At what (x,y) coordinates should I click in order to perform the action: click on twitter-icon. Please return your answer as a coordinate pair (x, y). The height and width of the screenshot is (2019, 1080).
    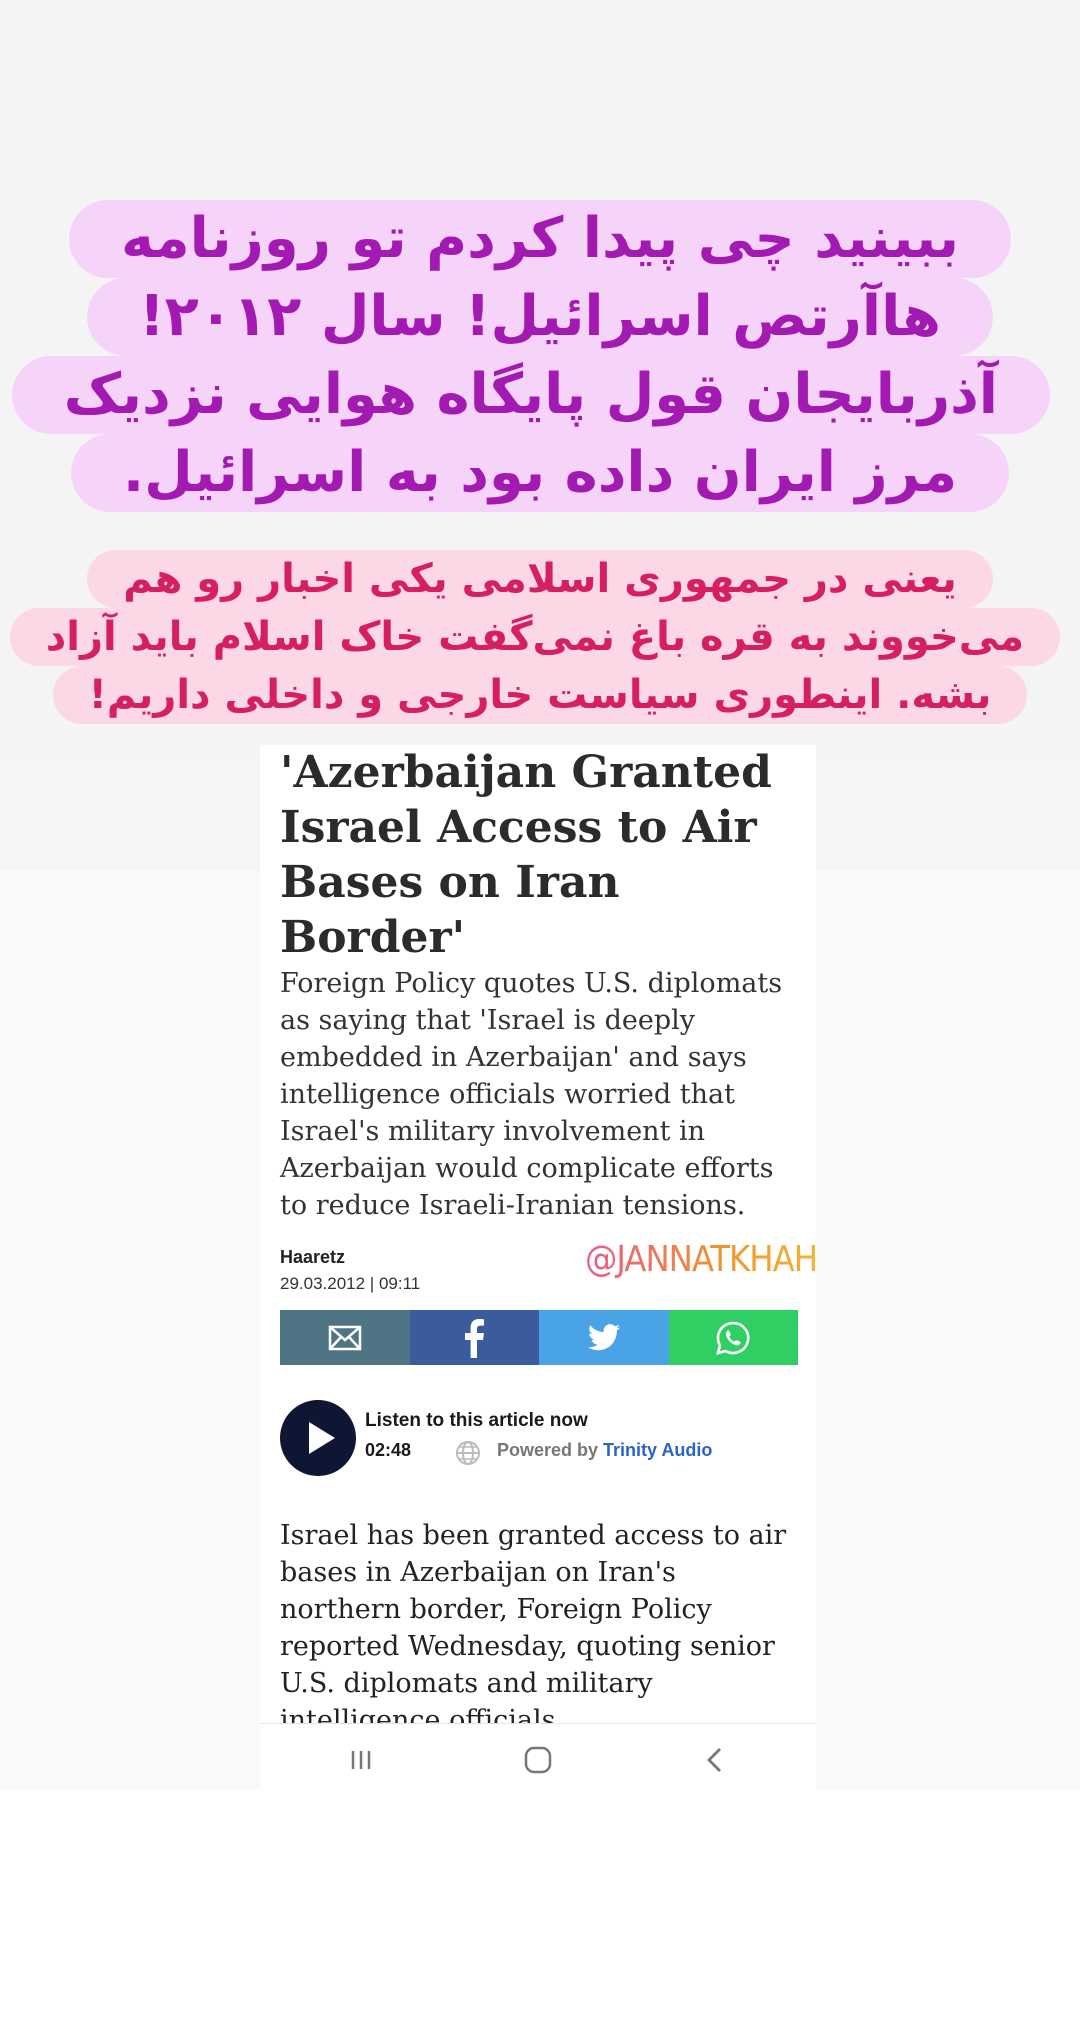
    Looking at the image, I should click on (603, 1336).